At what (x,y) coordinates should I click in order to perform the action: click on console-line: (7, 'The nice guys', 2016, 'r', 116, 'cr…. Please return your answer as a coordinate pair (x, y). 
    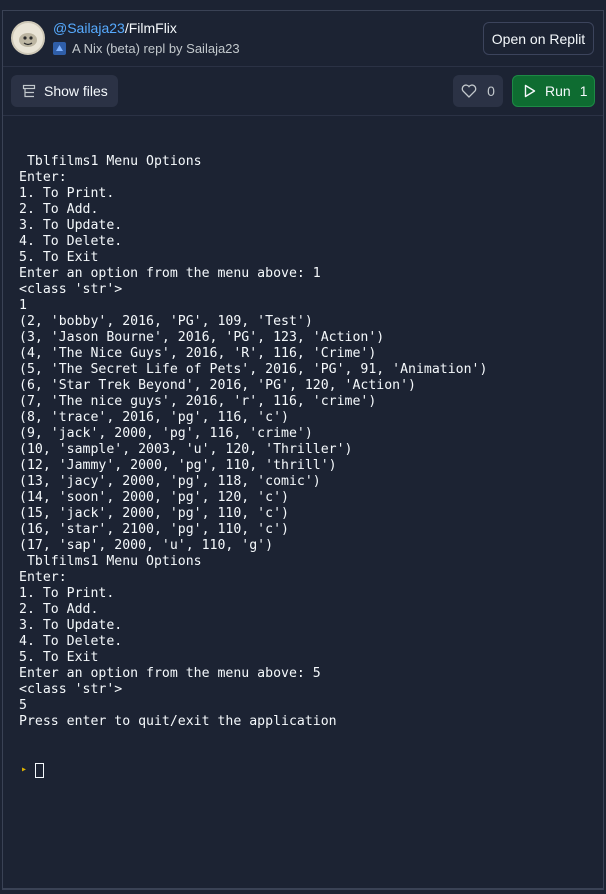
    Looking at the image, I should click on (198, 401).